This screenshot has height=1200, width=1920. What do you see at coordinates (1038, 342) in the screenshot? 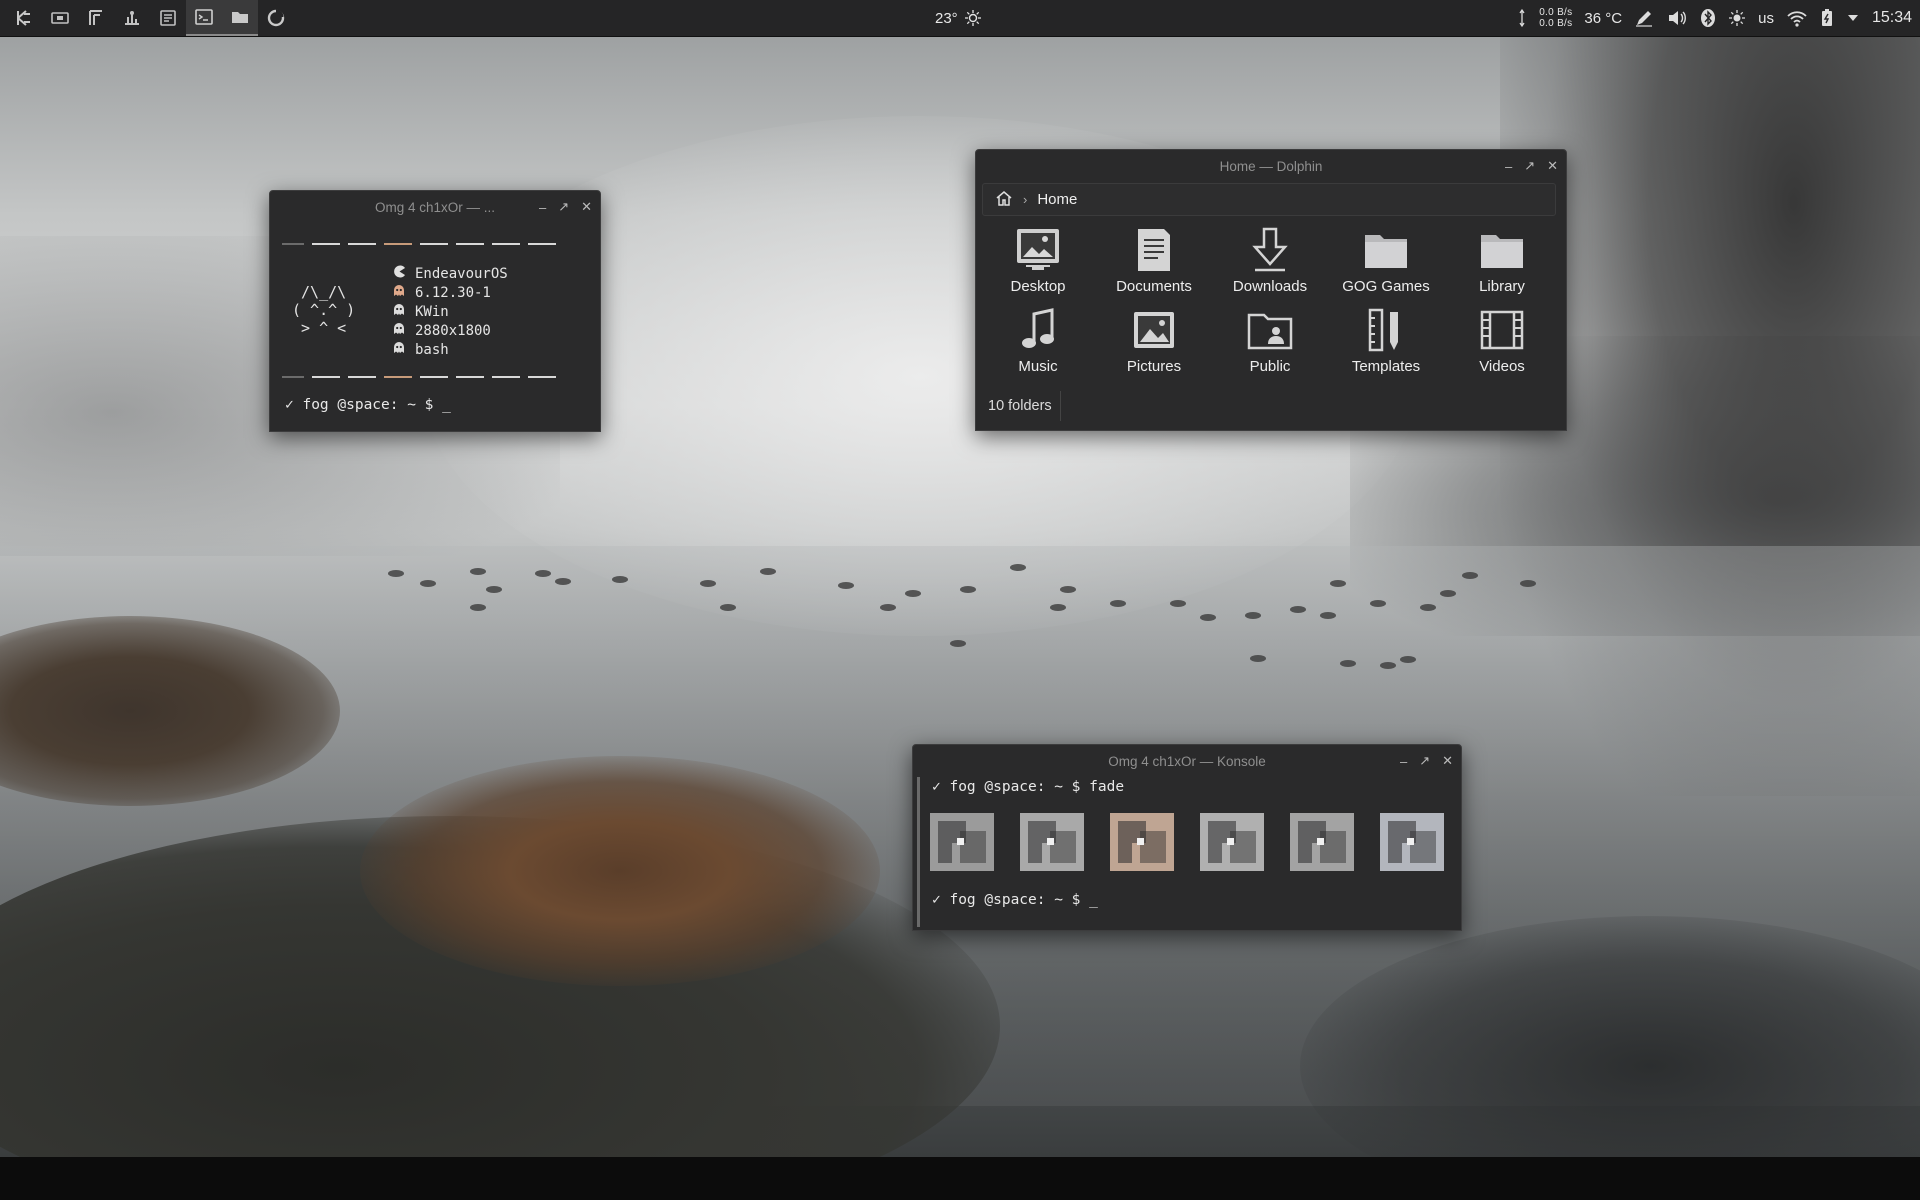
I see `folder-item: Music` at bounding box center [1038, 342].